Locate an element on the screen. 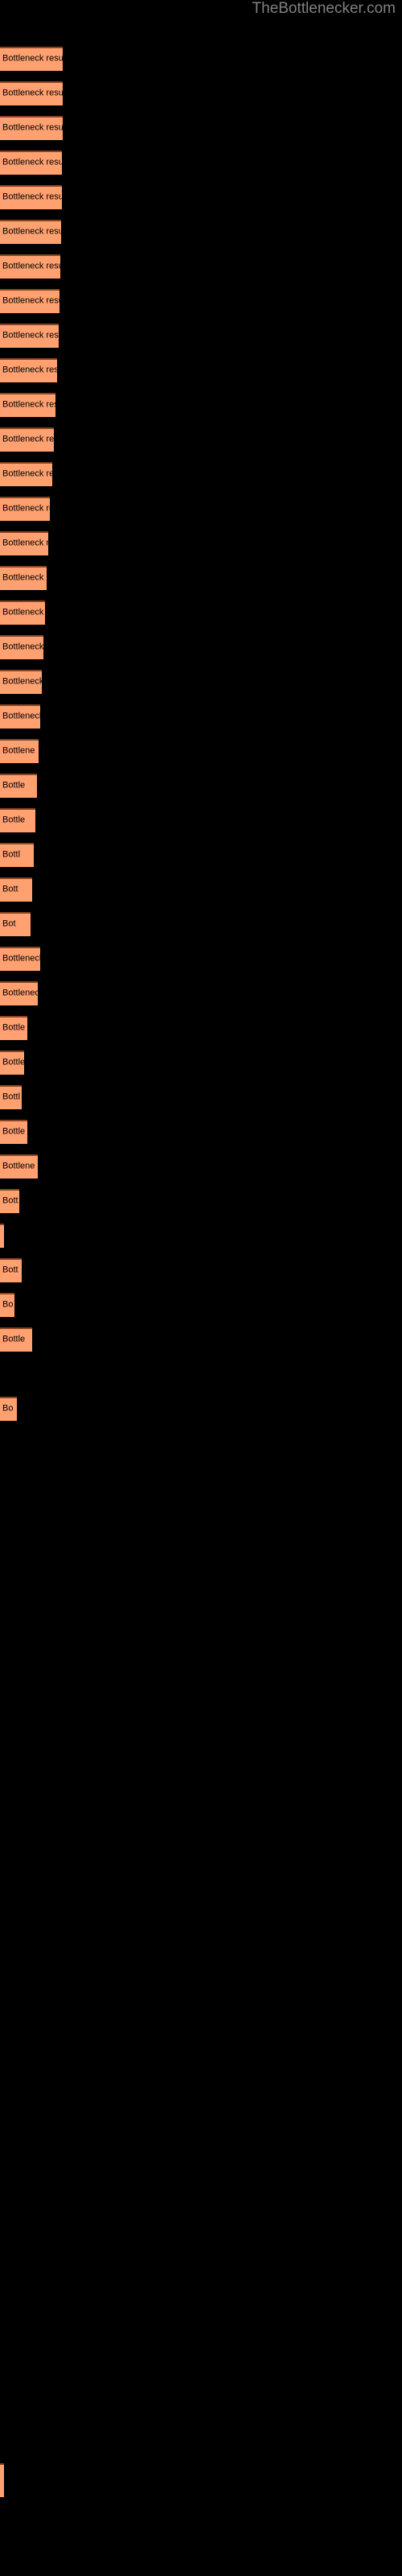 The height and width of the screenshot is (2576, 402). bar-row: Bottleneck re is located at coordinates (201, 613).